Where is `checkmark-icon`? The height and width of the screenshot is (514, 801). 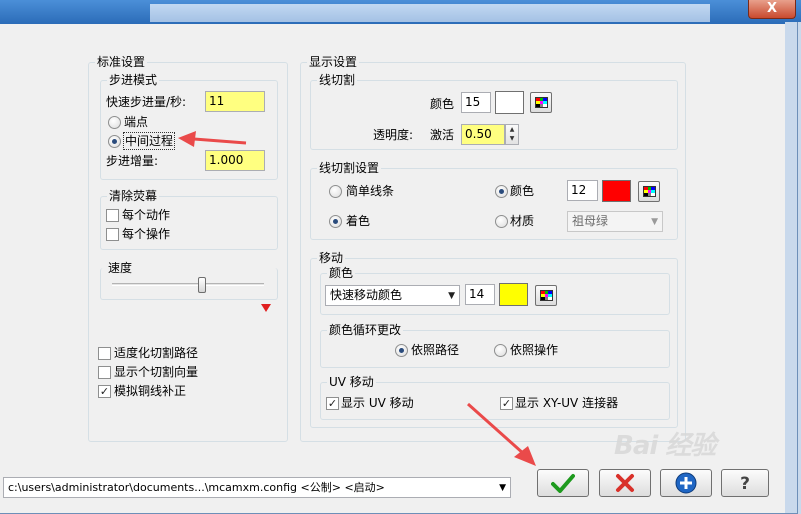
checkmark-icon is located at coordinates (563, 483).